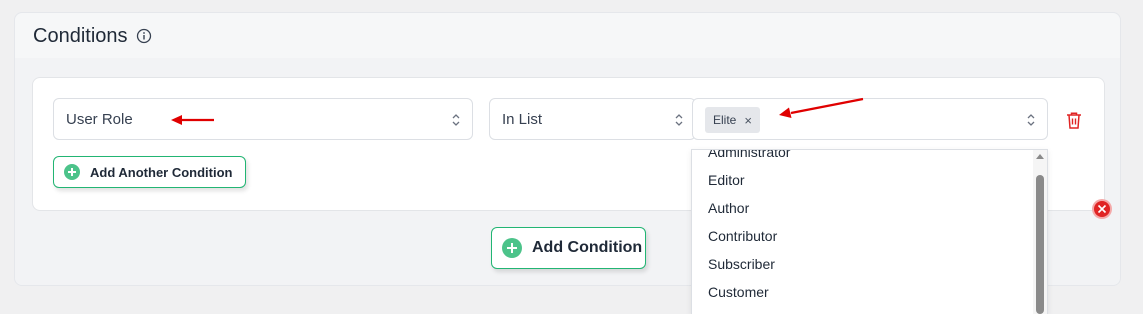 This screenshot has width=1143, height=314. Describe the element at coordinates (522, 119) in the screenshot. I see `operator-select-value: In List` at that location.